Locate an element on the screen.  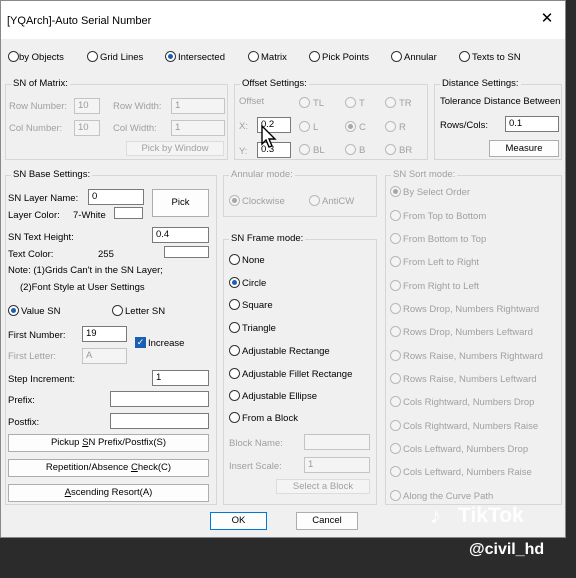
prefix-input is located at coordinates (159, 399).